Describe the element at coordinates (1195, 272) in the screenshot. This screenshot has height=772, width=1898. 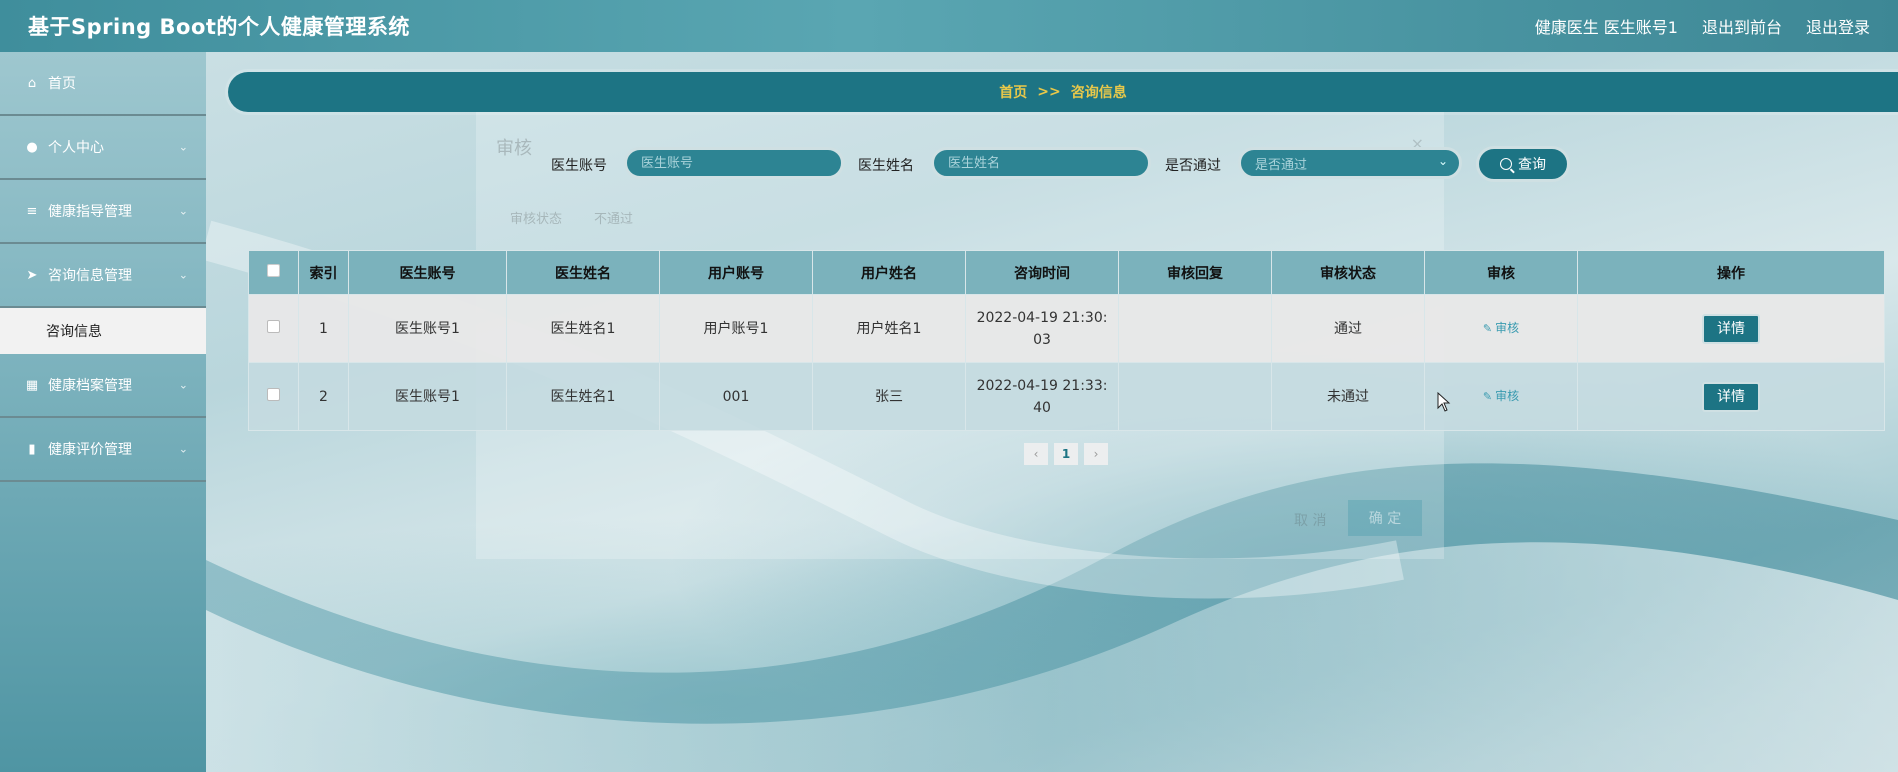
I see `column-header: 审核回复` at that location.